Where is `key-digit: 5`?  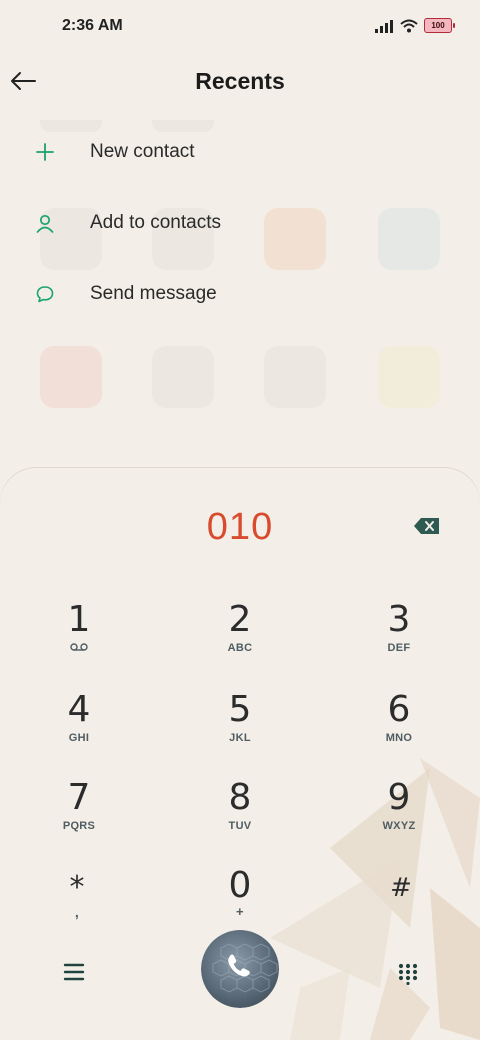 key-digit: 5 is located at coordinates (240, 709).